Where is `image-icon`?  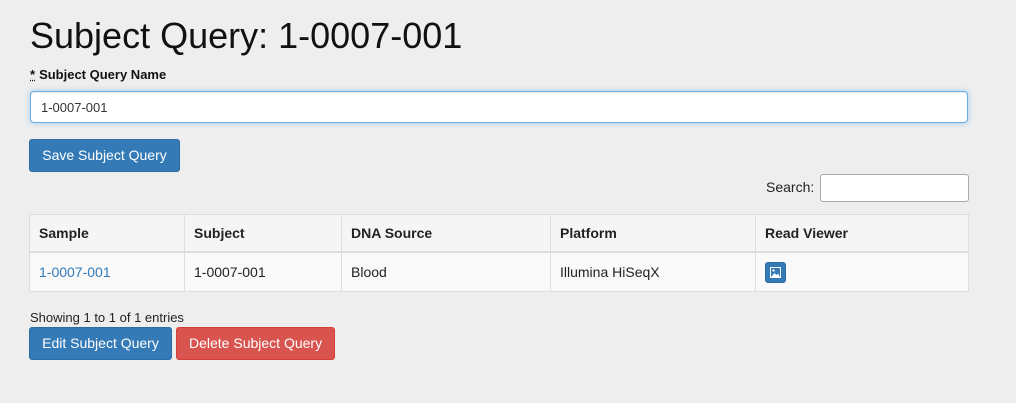 image-icon is located at coordinates (775, 272).